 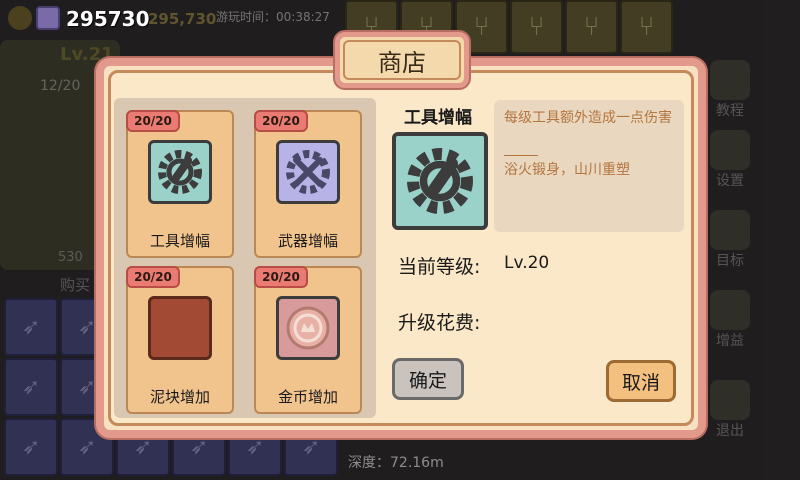 I want to click on item-label: 工具增幅, so click(x=179, y=241).